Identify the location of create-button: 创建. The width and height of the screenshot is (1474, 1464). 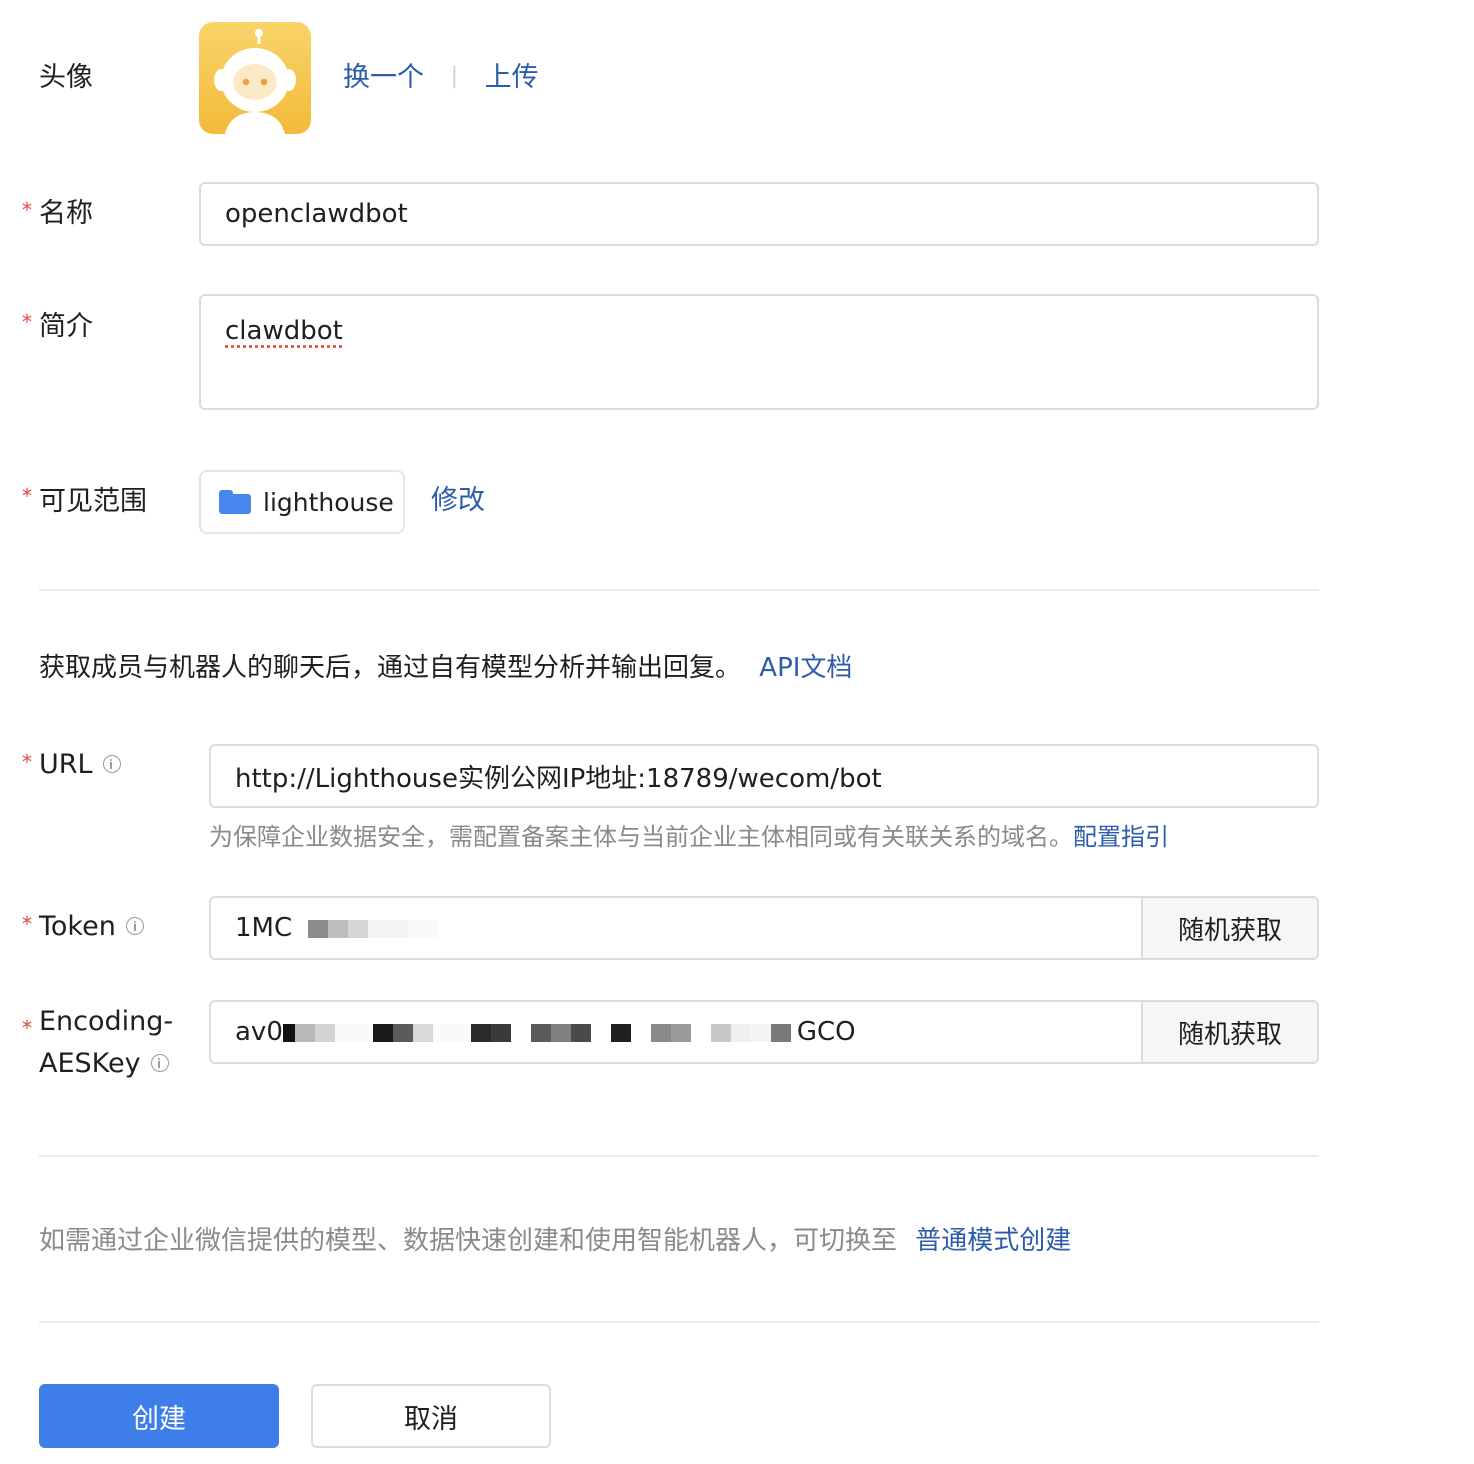
(159, 1416).